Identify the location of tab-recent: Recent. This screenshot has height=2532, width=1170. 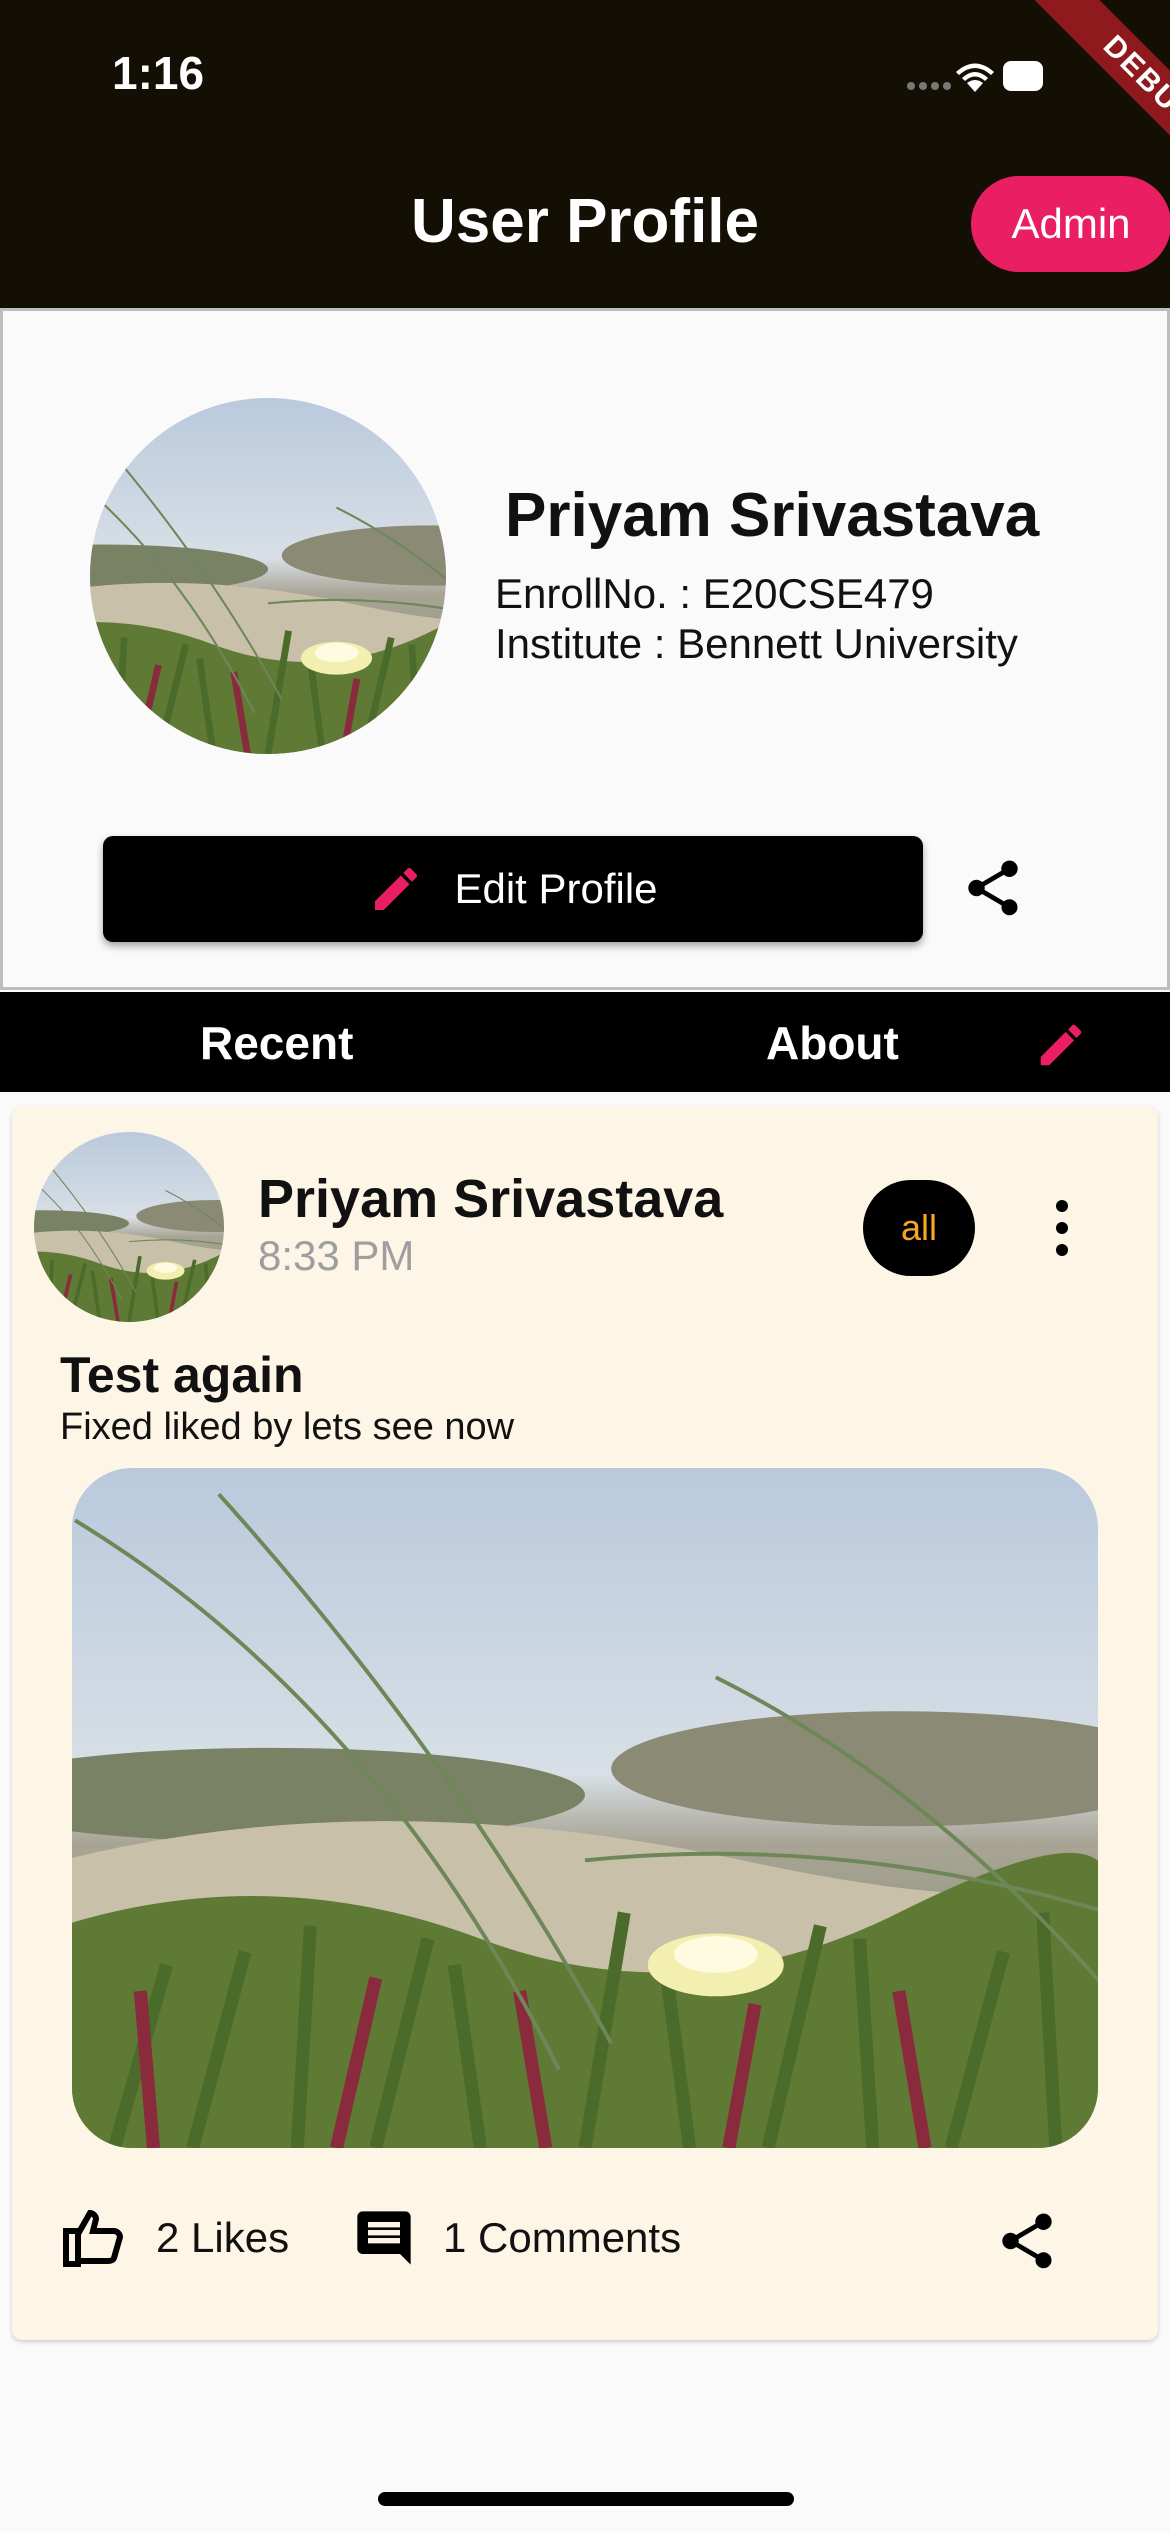
(276, 1043).